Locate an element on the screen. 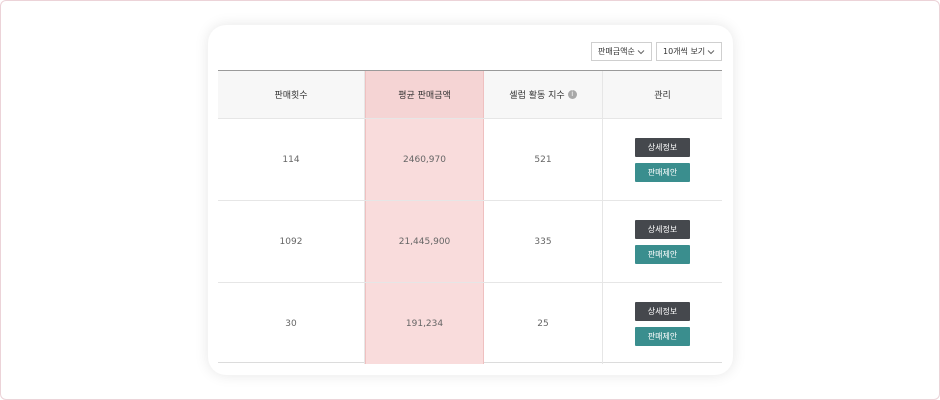 The width and height of the screenshot is (940, 400). page-size-select: 10개씩 보기 is located at coordinates (689, 51).